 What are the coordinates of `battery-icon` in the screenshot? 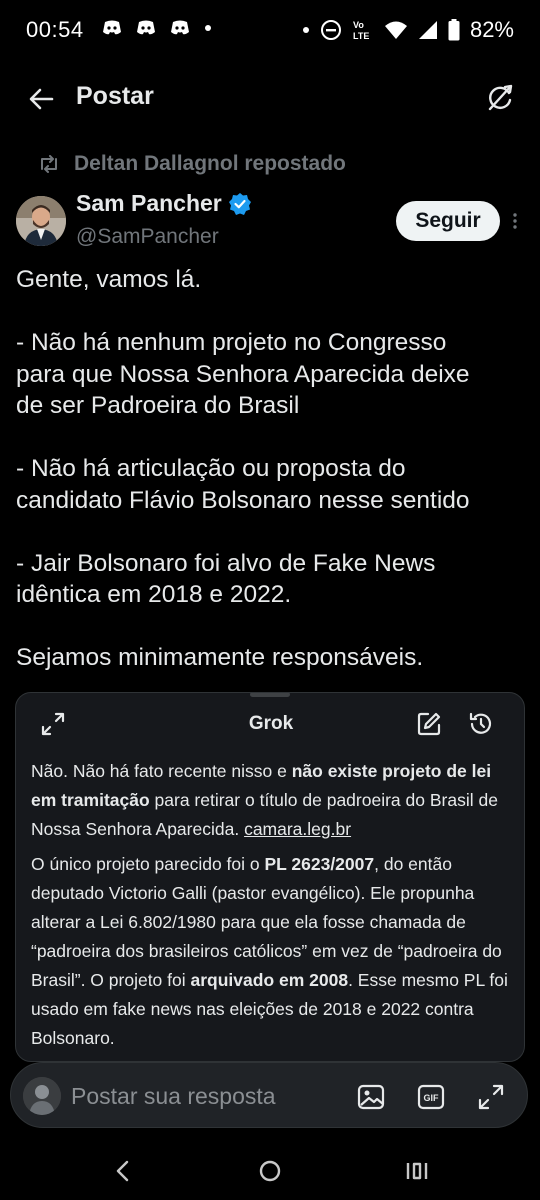 It's located at (454, 30).